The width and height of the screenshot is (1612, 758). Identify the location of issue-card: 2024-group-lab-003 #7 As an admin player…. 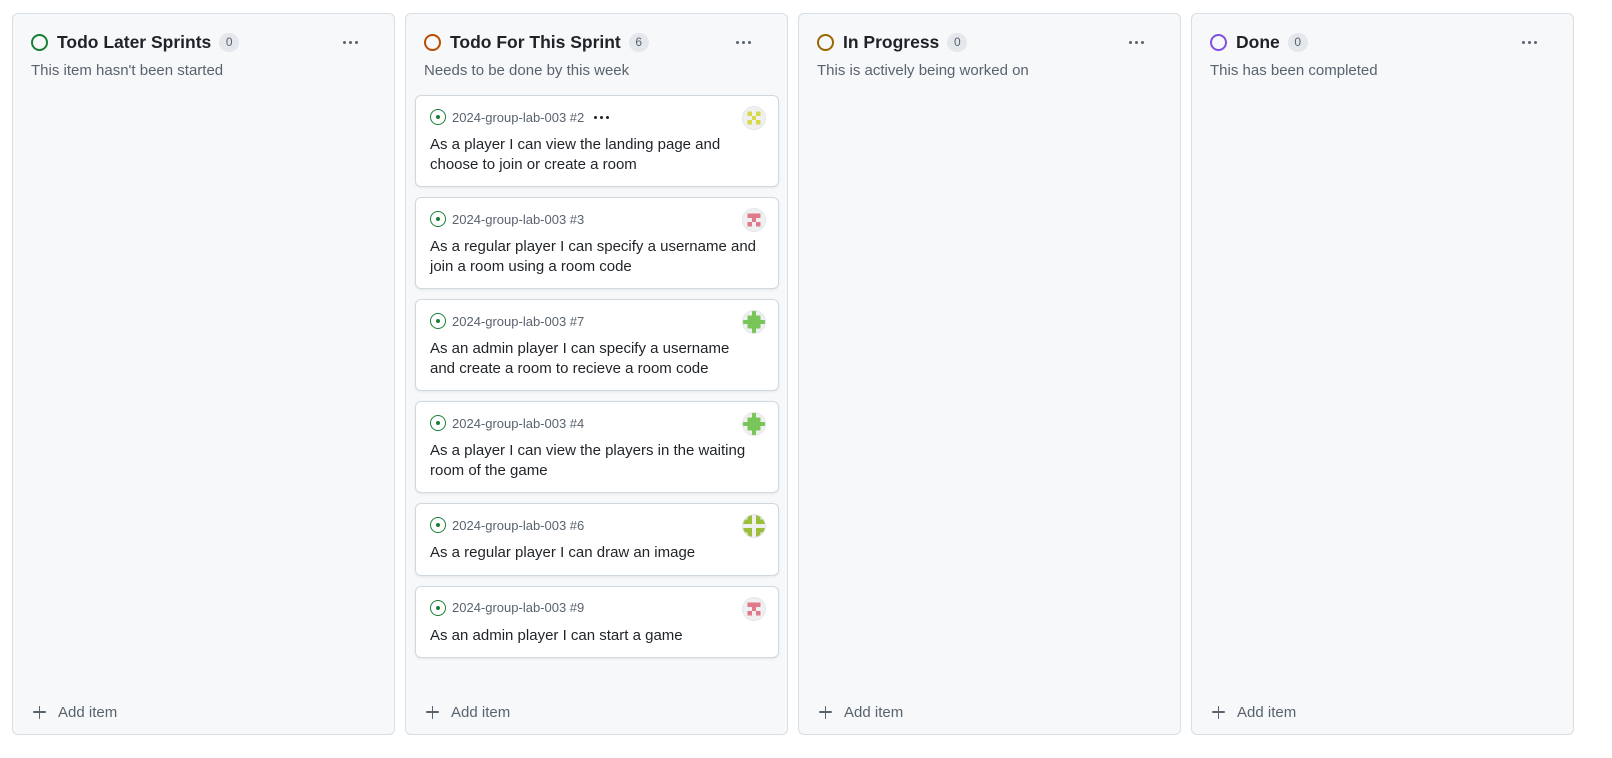
(597, 345).